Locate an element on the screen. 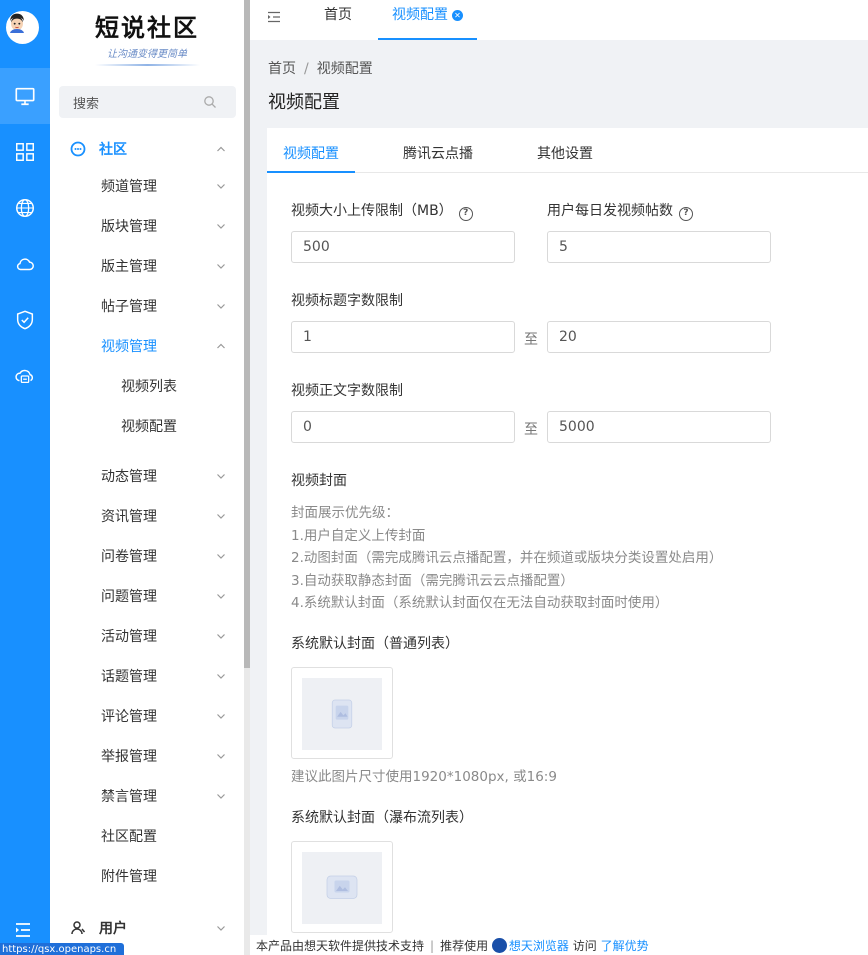  tab-video-config: 视频配置 ✕ is located at coordinates (427, 20).